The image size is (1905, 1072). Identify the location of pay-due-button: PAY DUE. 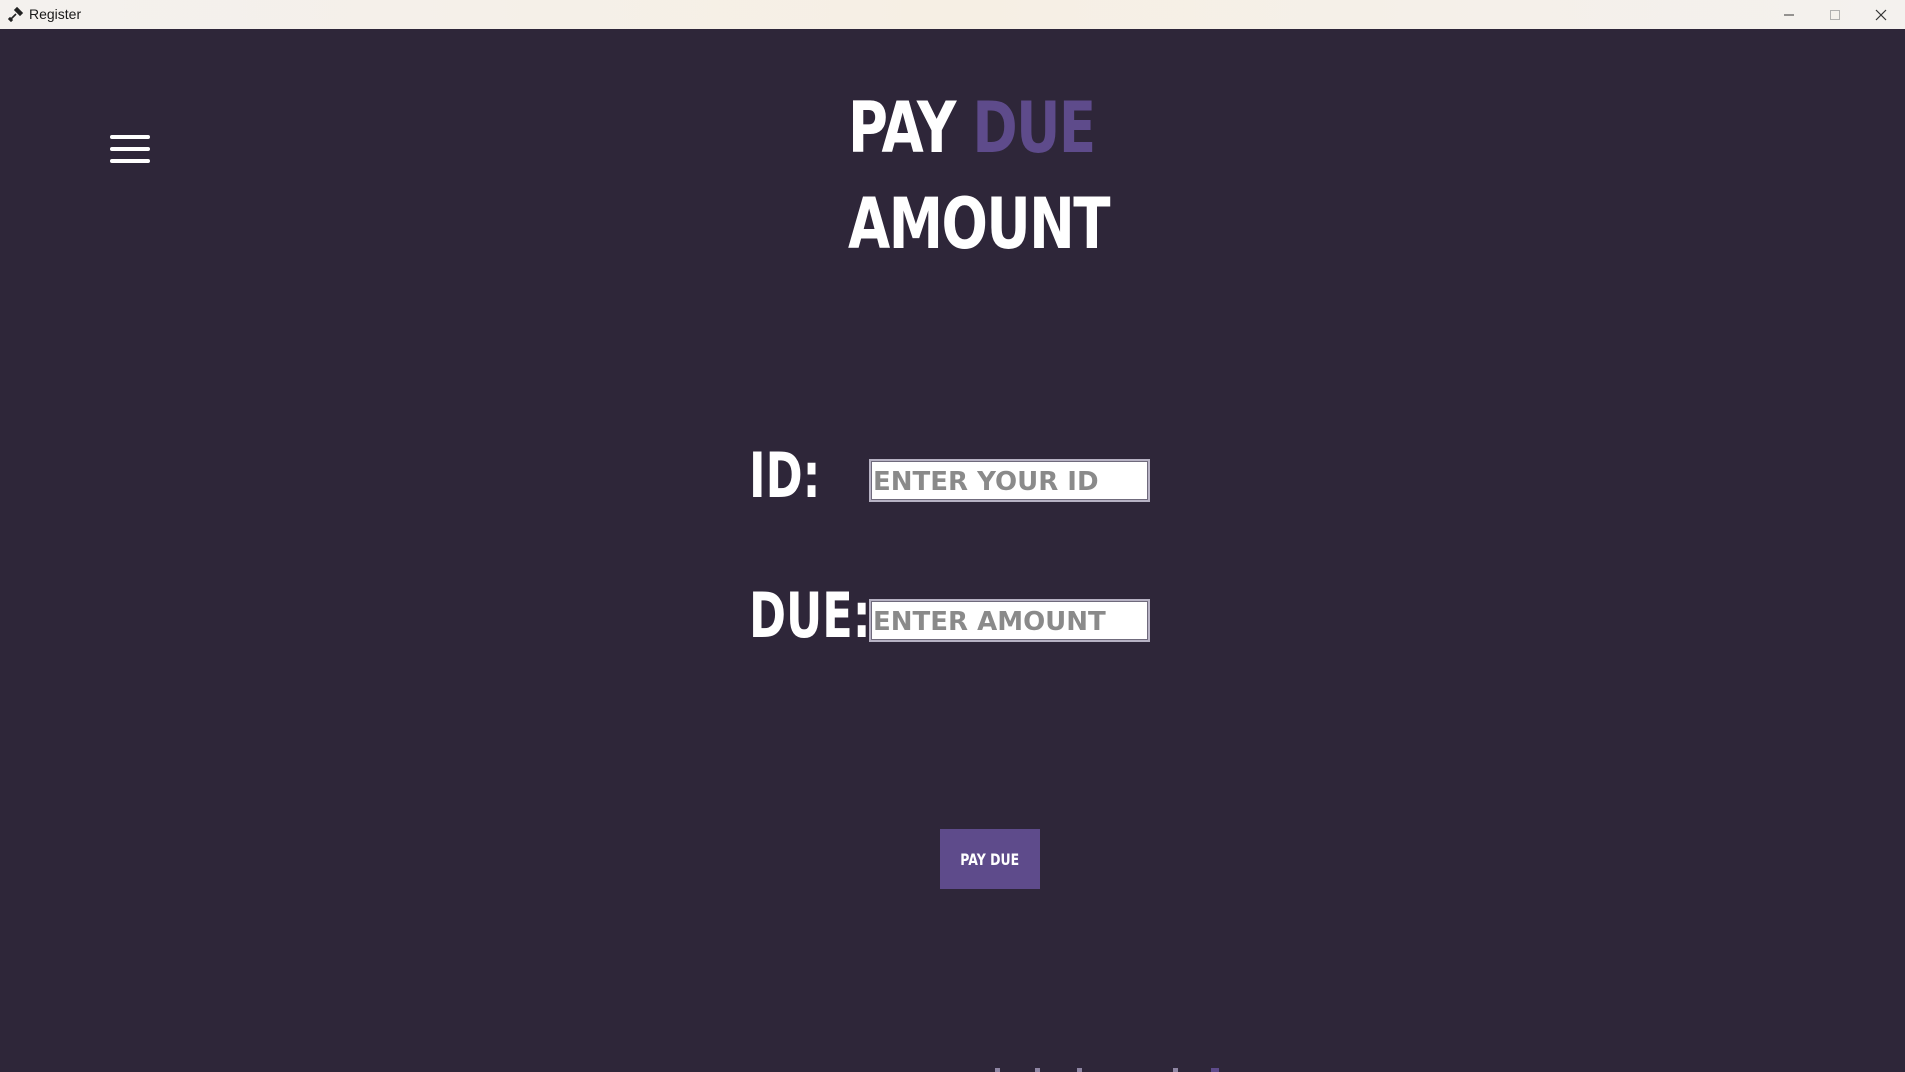
(990, 859).